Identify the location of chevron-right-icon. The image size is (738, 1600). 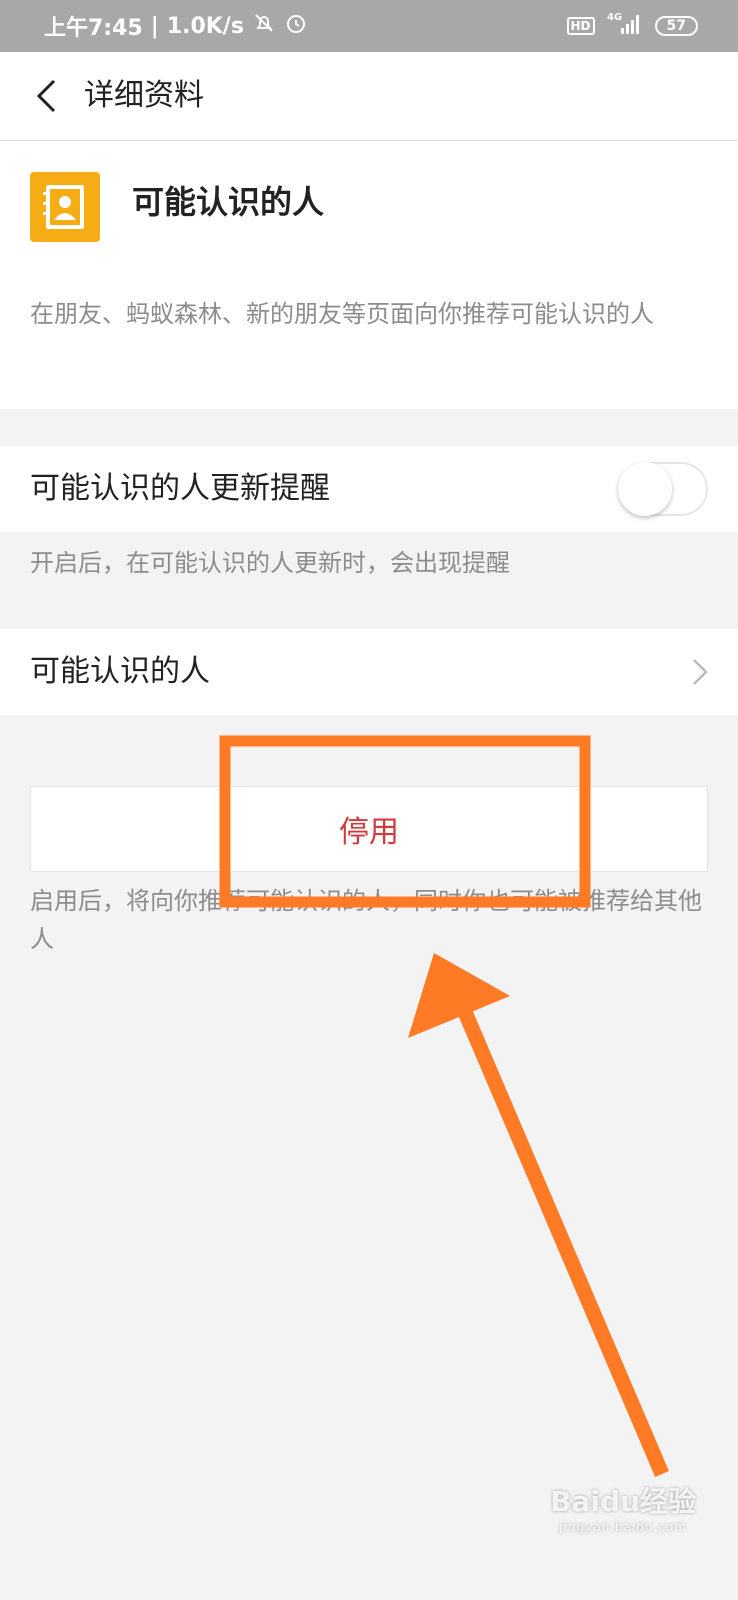
(700, 672).